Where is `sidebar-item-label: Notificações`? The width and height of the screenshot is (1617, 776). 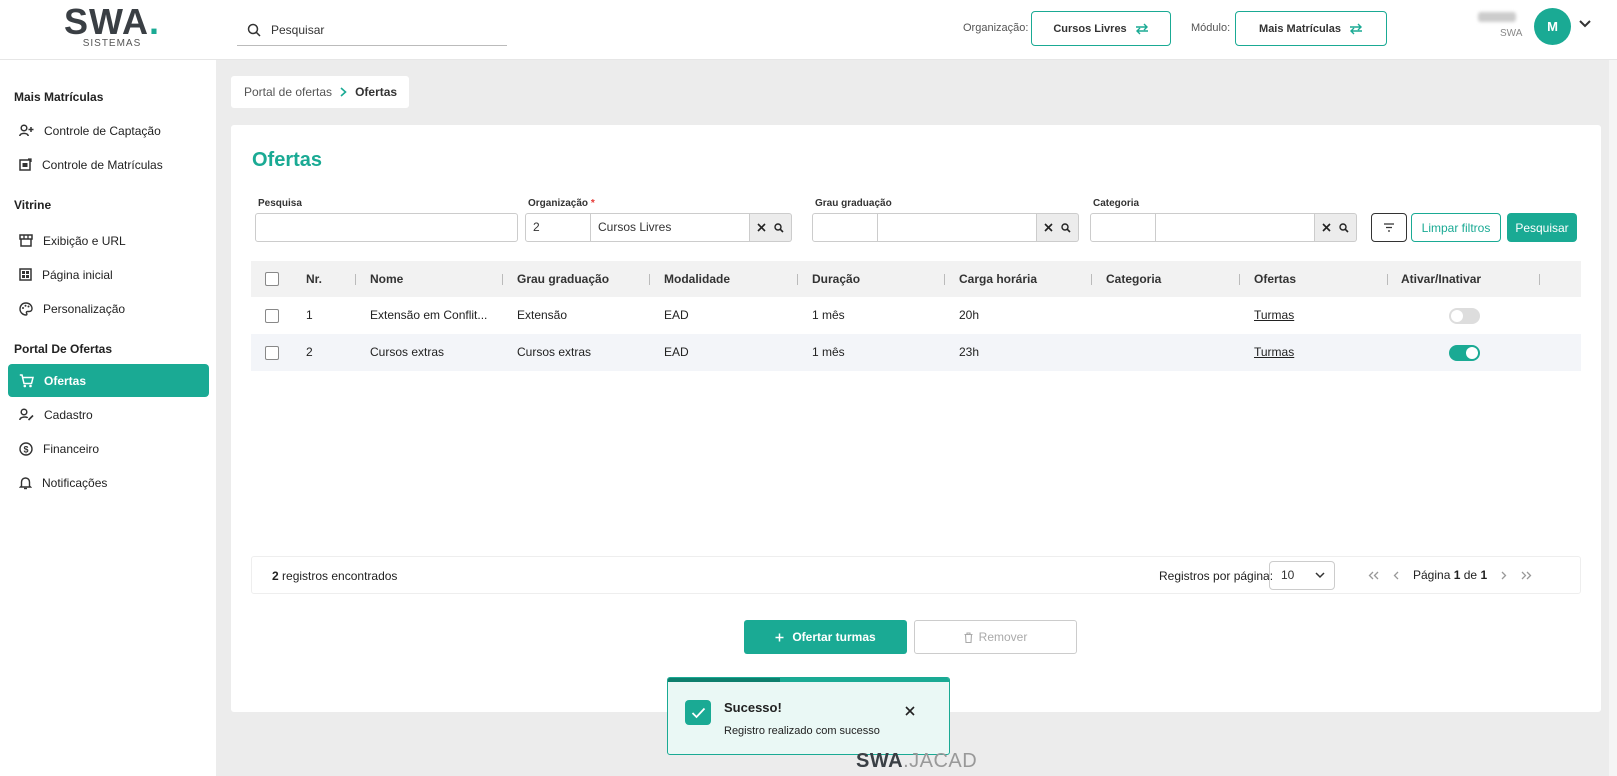 sidebar-item-label: Notificações is located at coordinates (75, 482).